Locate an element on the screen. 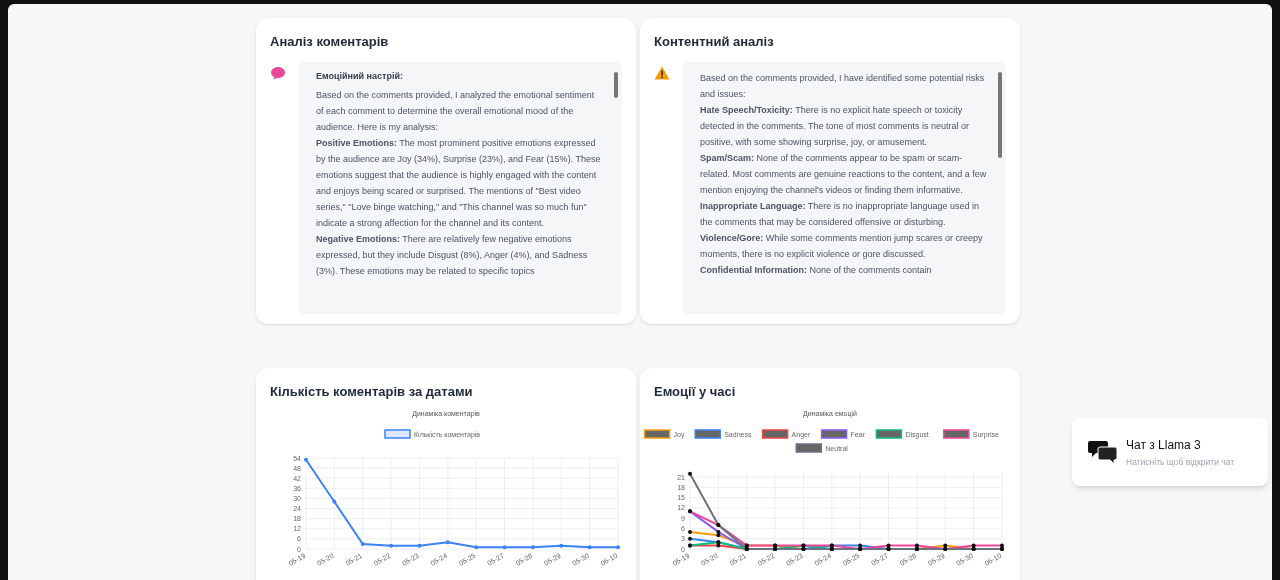  card-title: Контентний аналіз is located at coordinates (714, 42).